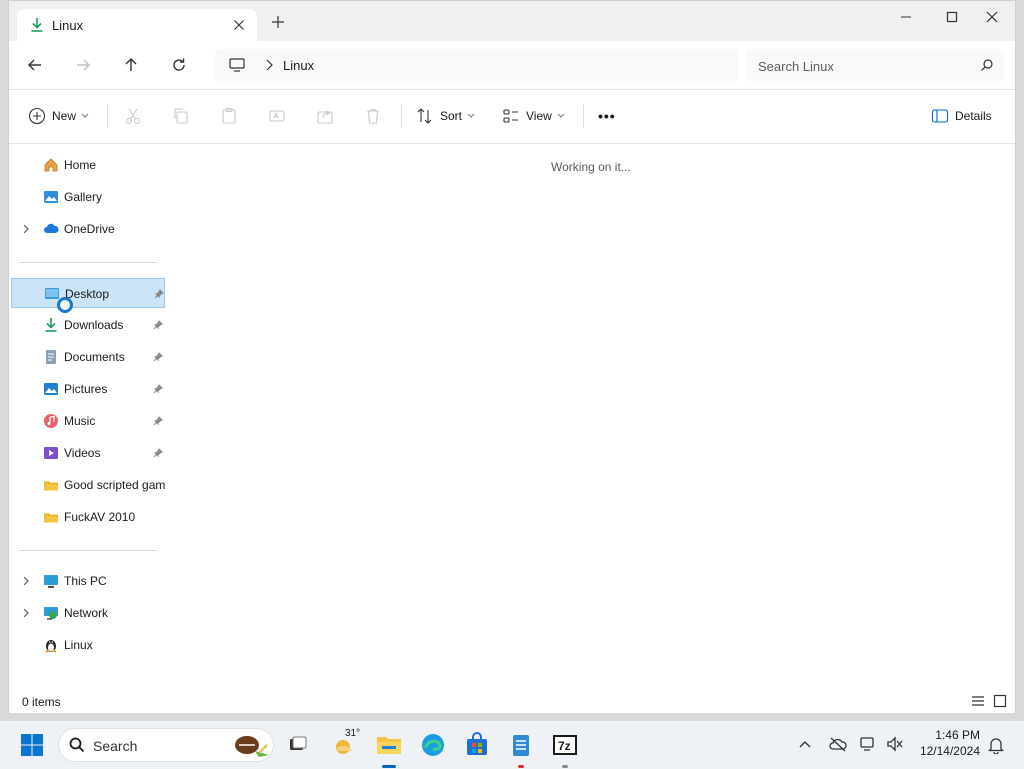 The height and width of the screenshot is (769, 1024). I want to click on plus-circle-icon, so click(37, 116).